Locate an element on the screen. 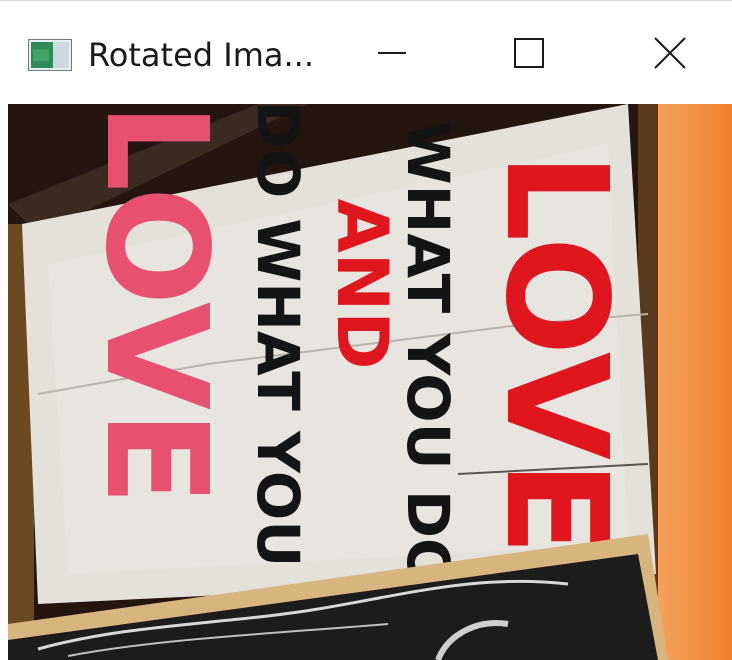 The width and height of the screenshot is (732, 660). sign-what-you-do: WHAT YOU DO is located at coordinates (428, 354).